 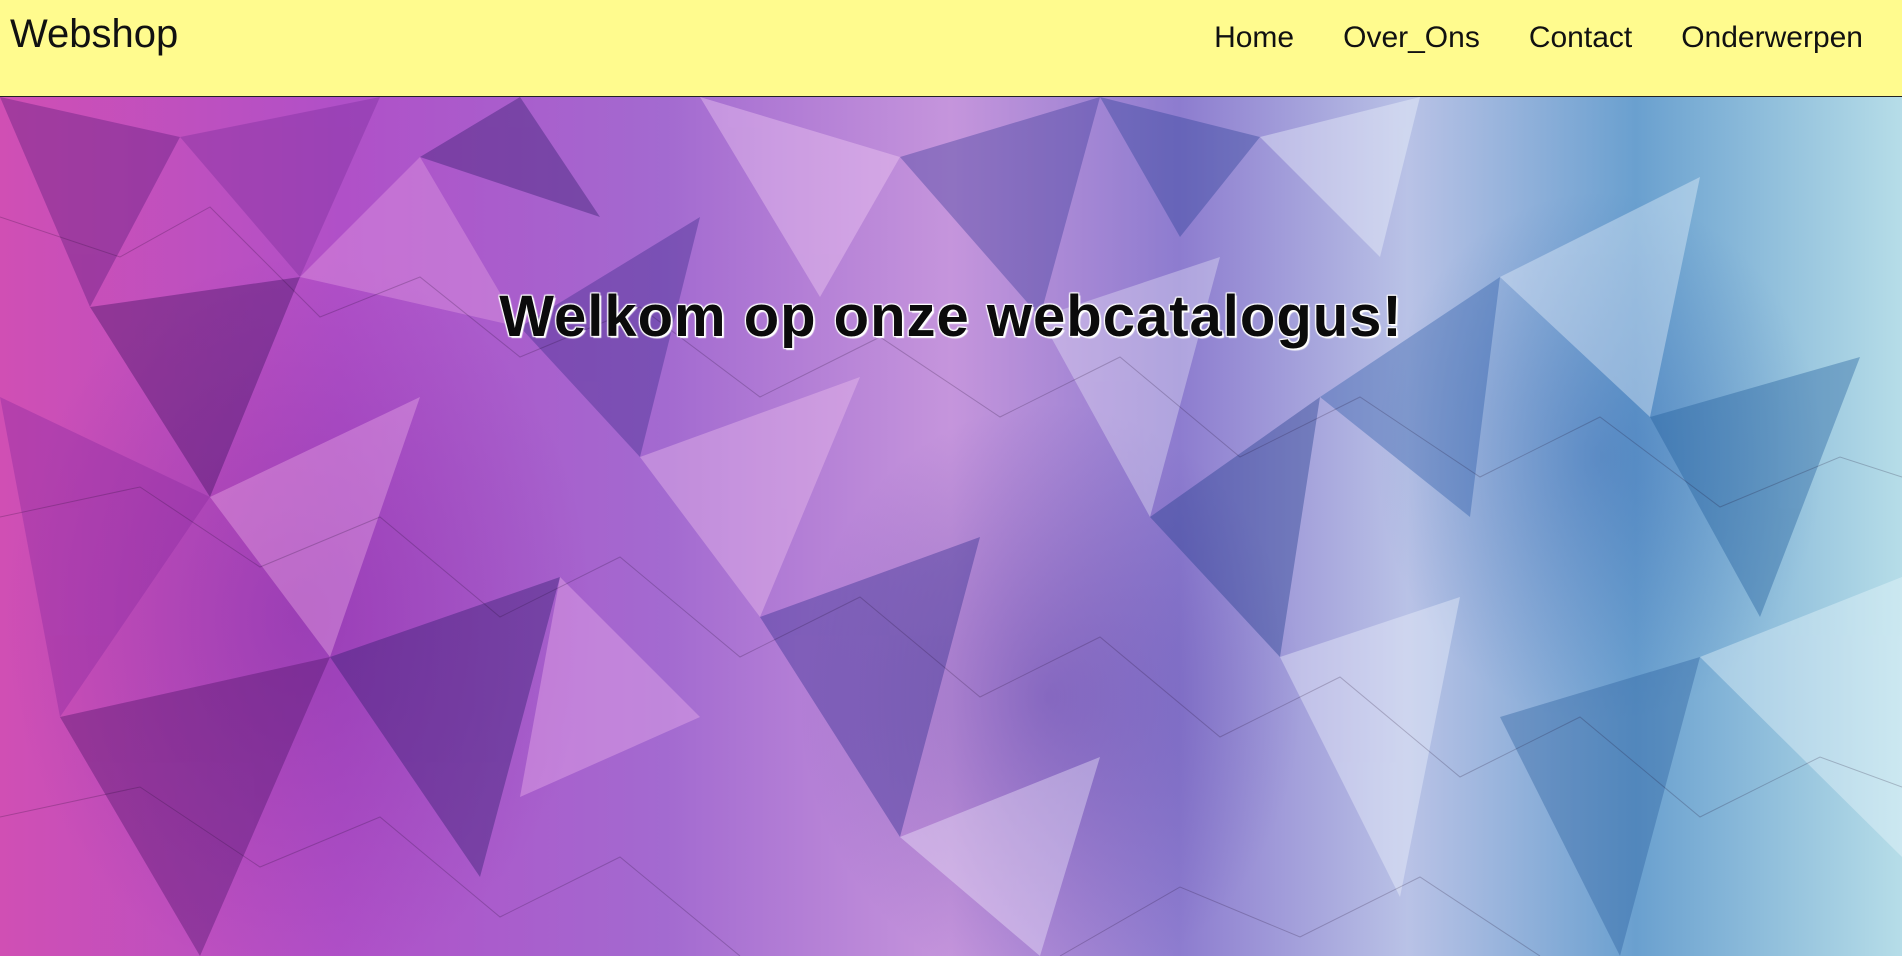 I want to click on main-nav: Home Over_Ons Contact Onderwerpen, so click(x=1538, y=38).